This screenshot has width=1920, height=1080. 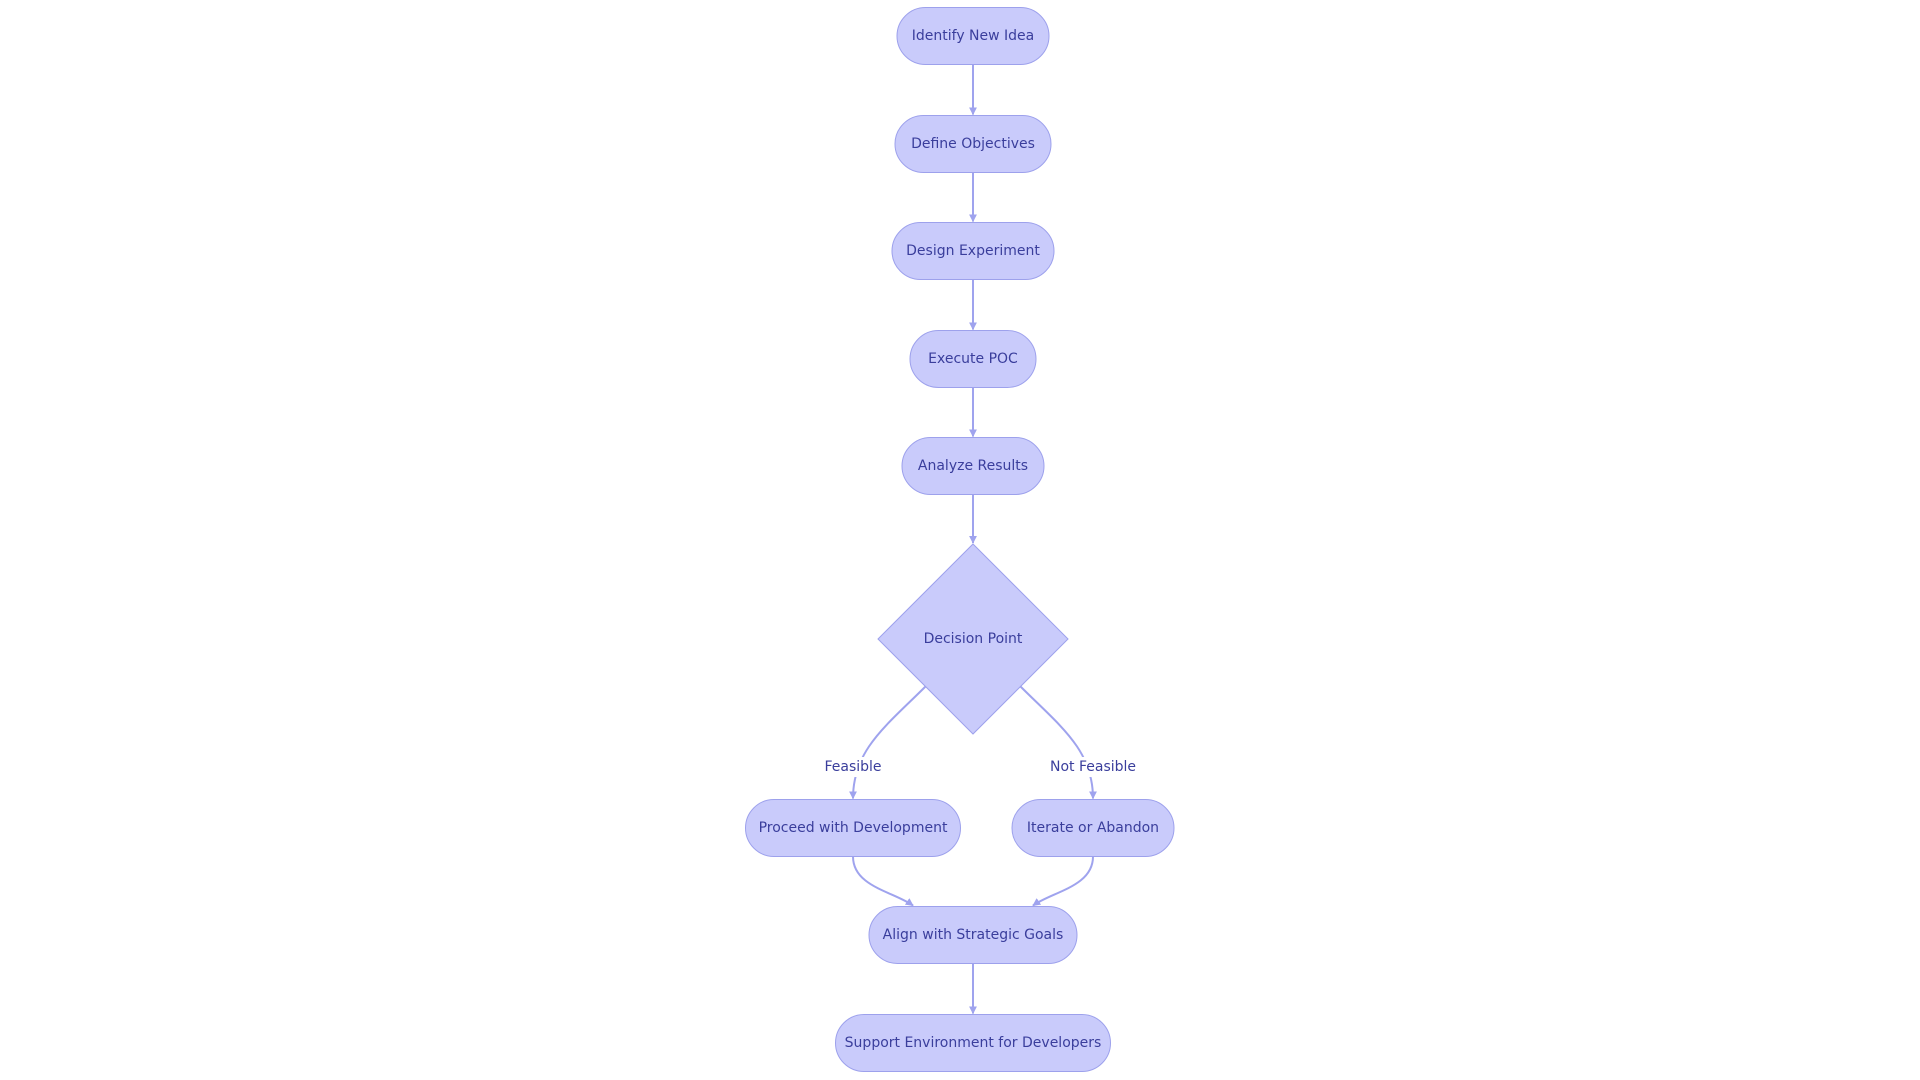 I want to click on node-label: Design Experiment, so click(x=973, y=251).